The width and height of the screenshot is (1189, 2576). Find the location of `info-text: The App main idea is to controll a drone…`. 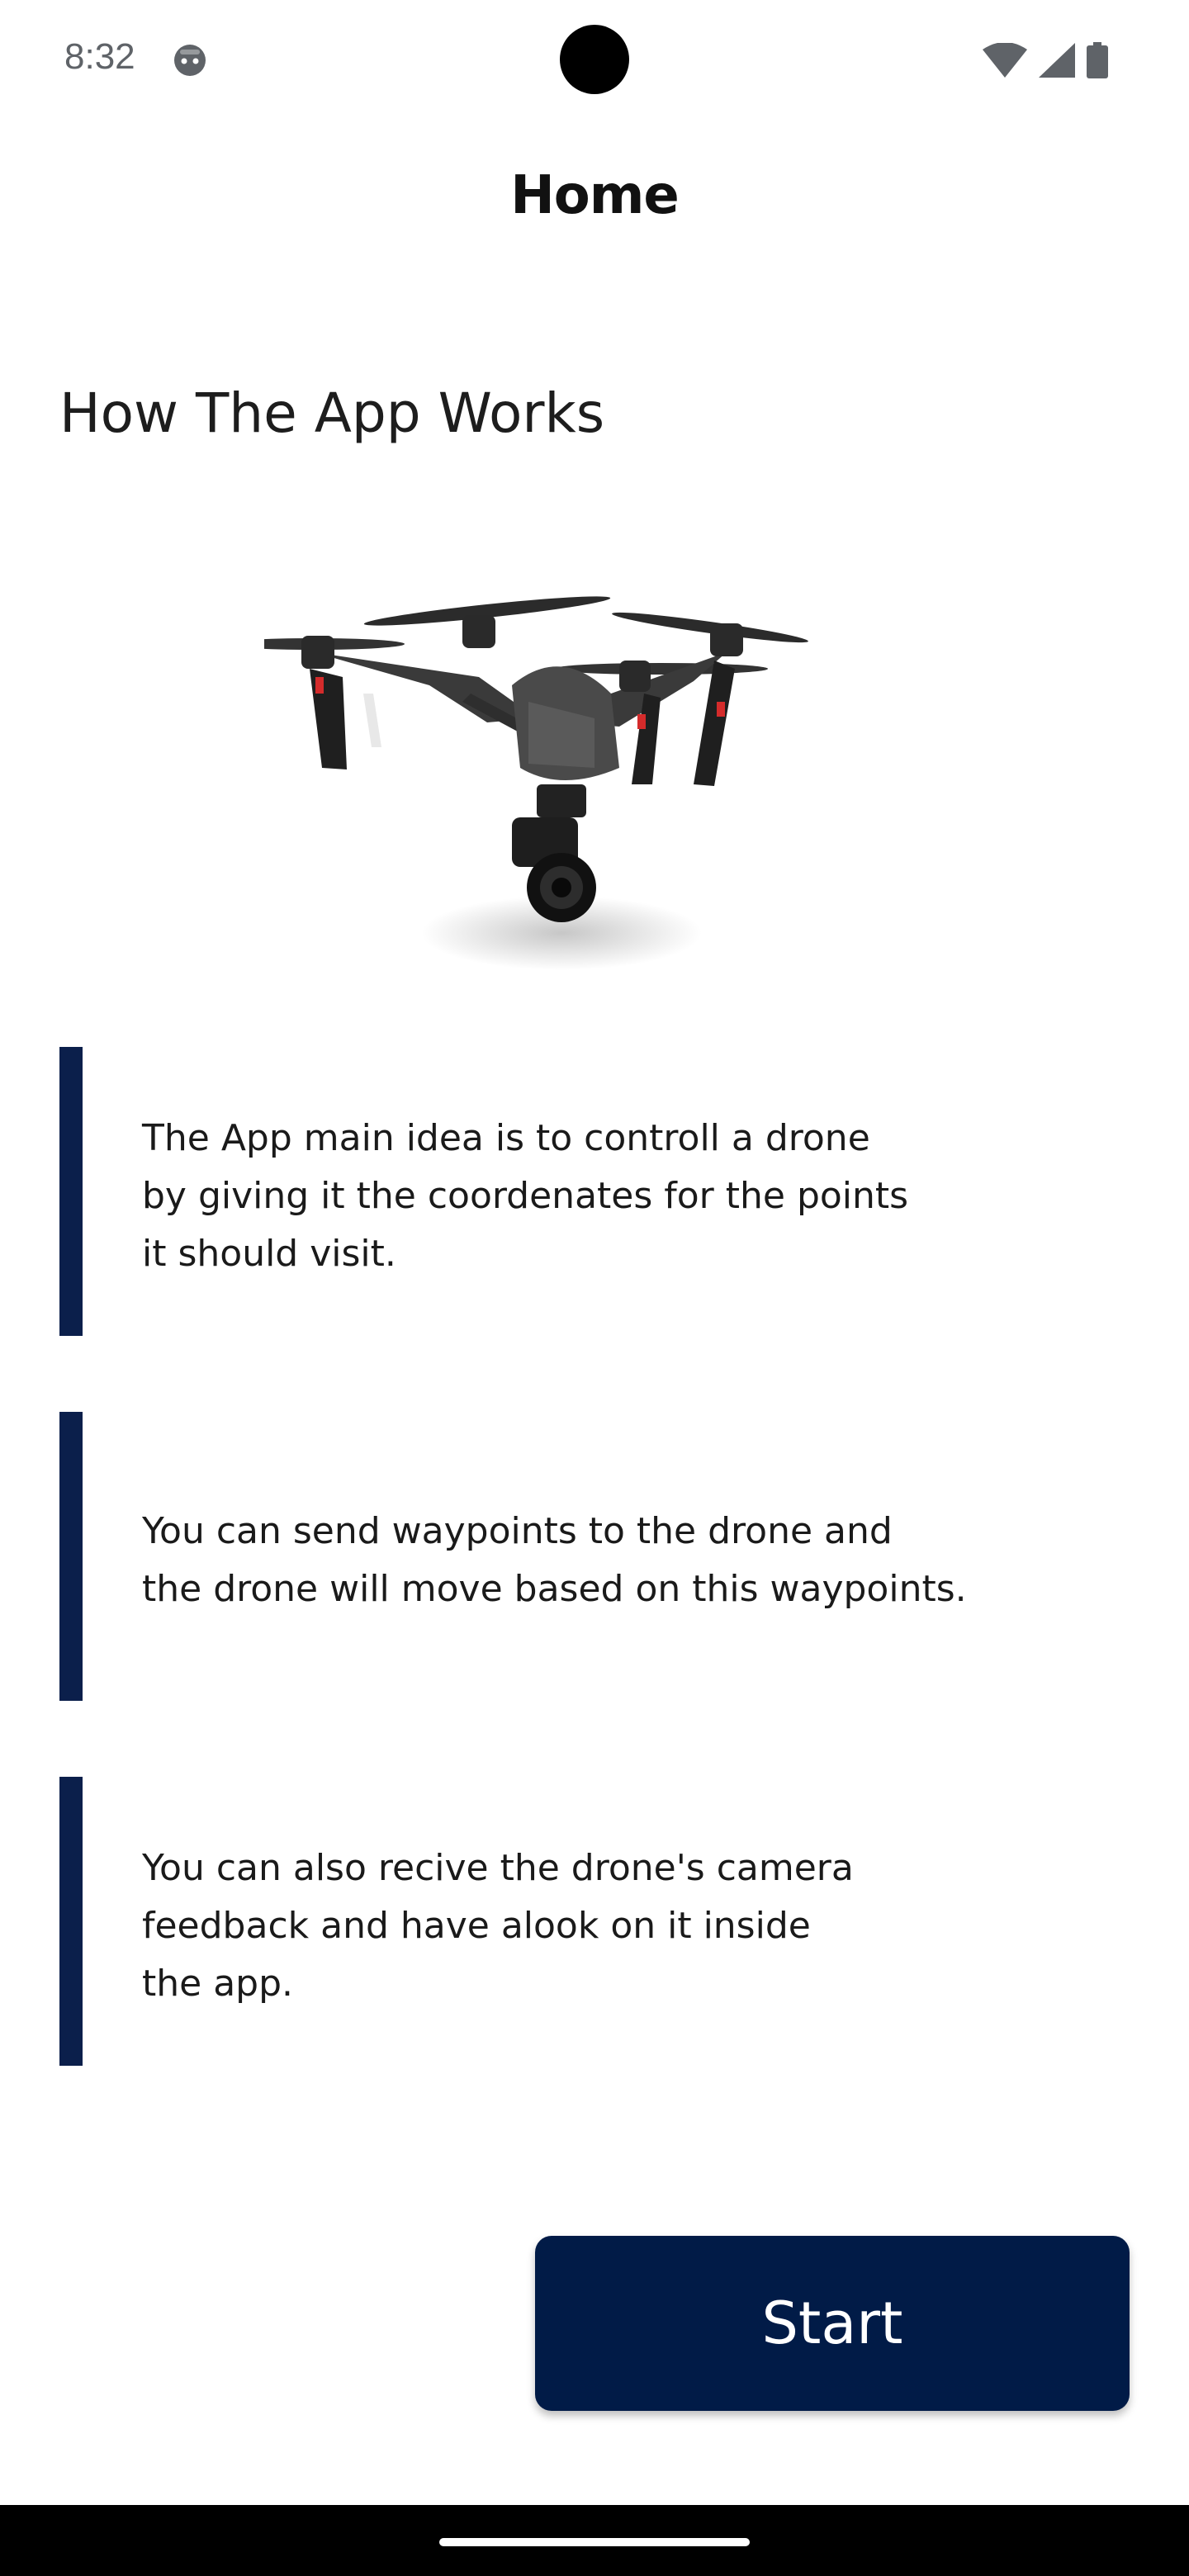

info-text: The App main idea is to controll a drone… is located at coordinates (525, 1196).